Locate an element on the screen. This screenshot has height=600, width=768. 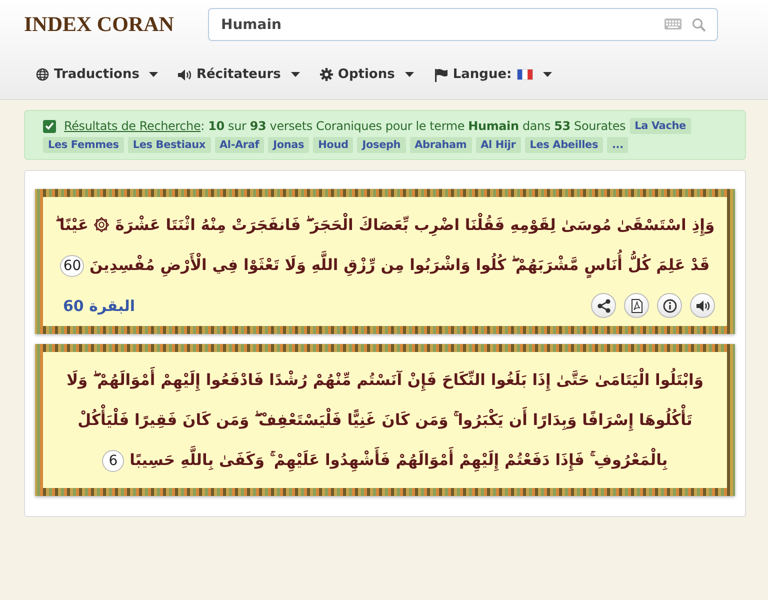
surah-tag: Jonas is located at coordinates (289, 145).